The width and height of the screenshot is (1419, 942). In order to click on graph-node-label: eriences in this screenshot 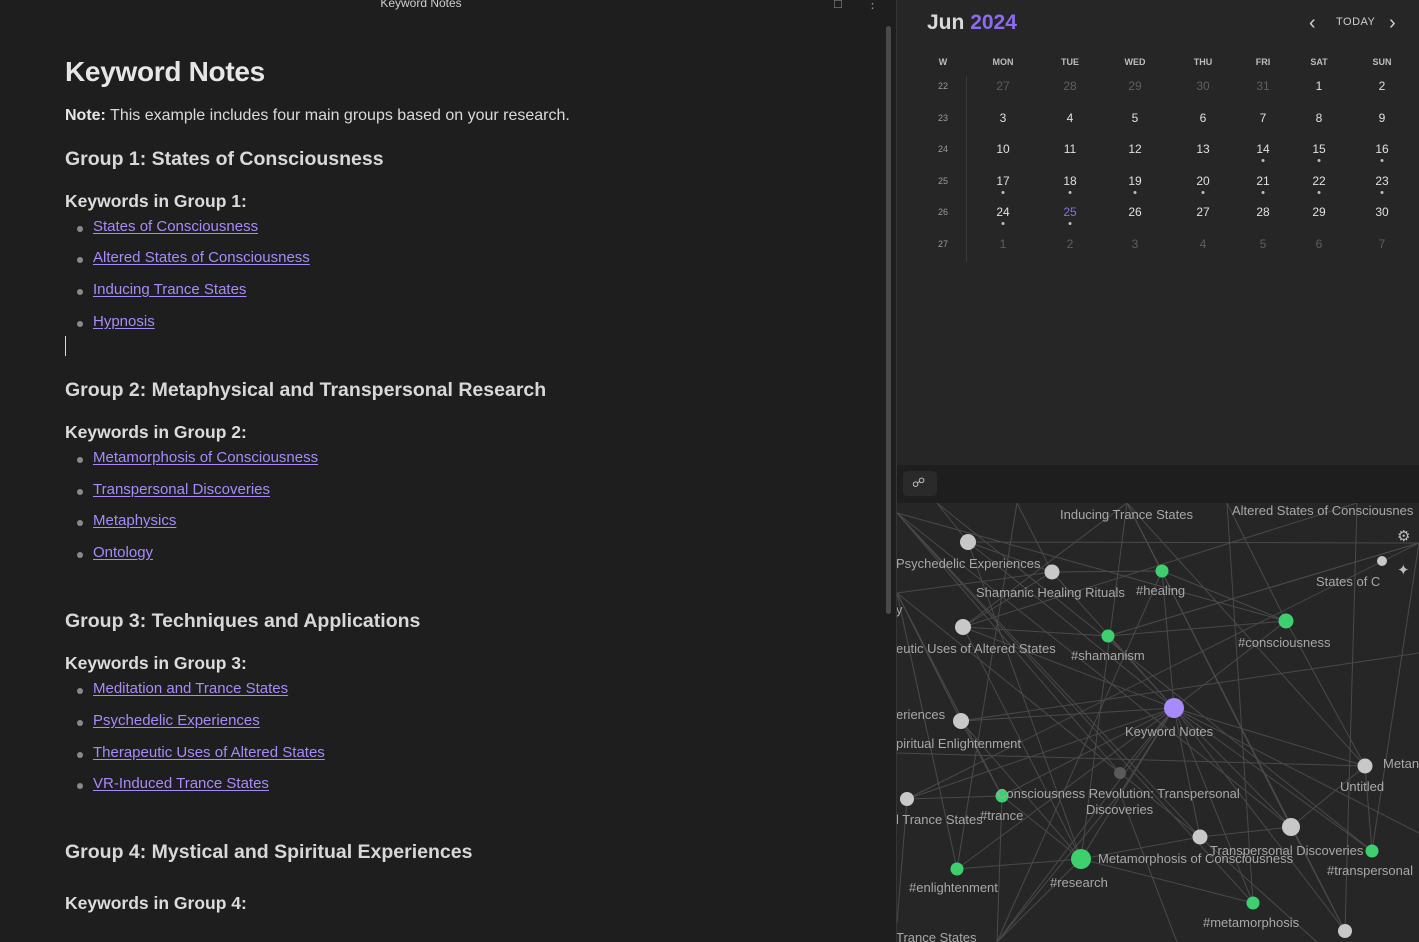, I will do `click(921, 714)`.